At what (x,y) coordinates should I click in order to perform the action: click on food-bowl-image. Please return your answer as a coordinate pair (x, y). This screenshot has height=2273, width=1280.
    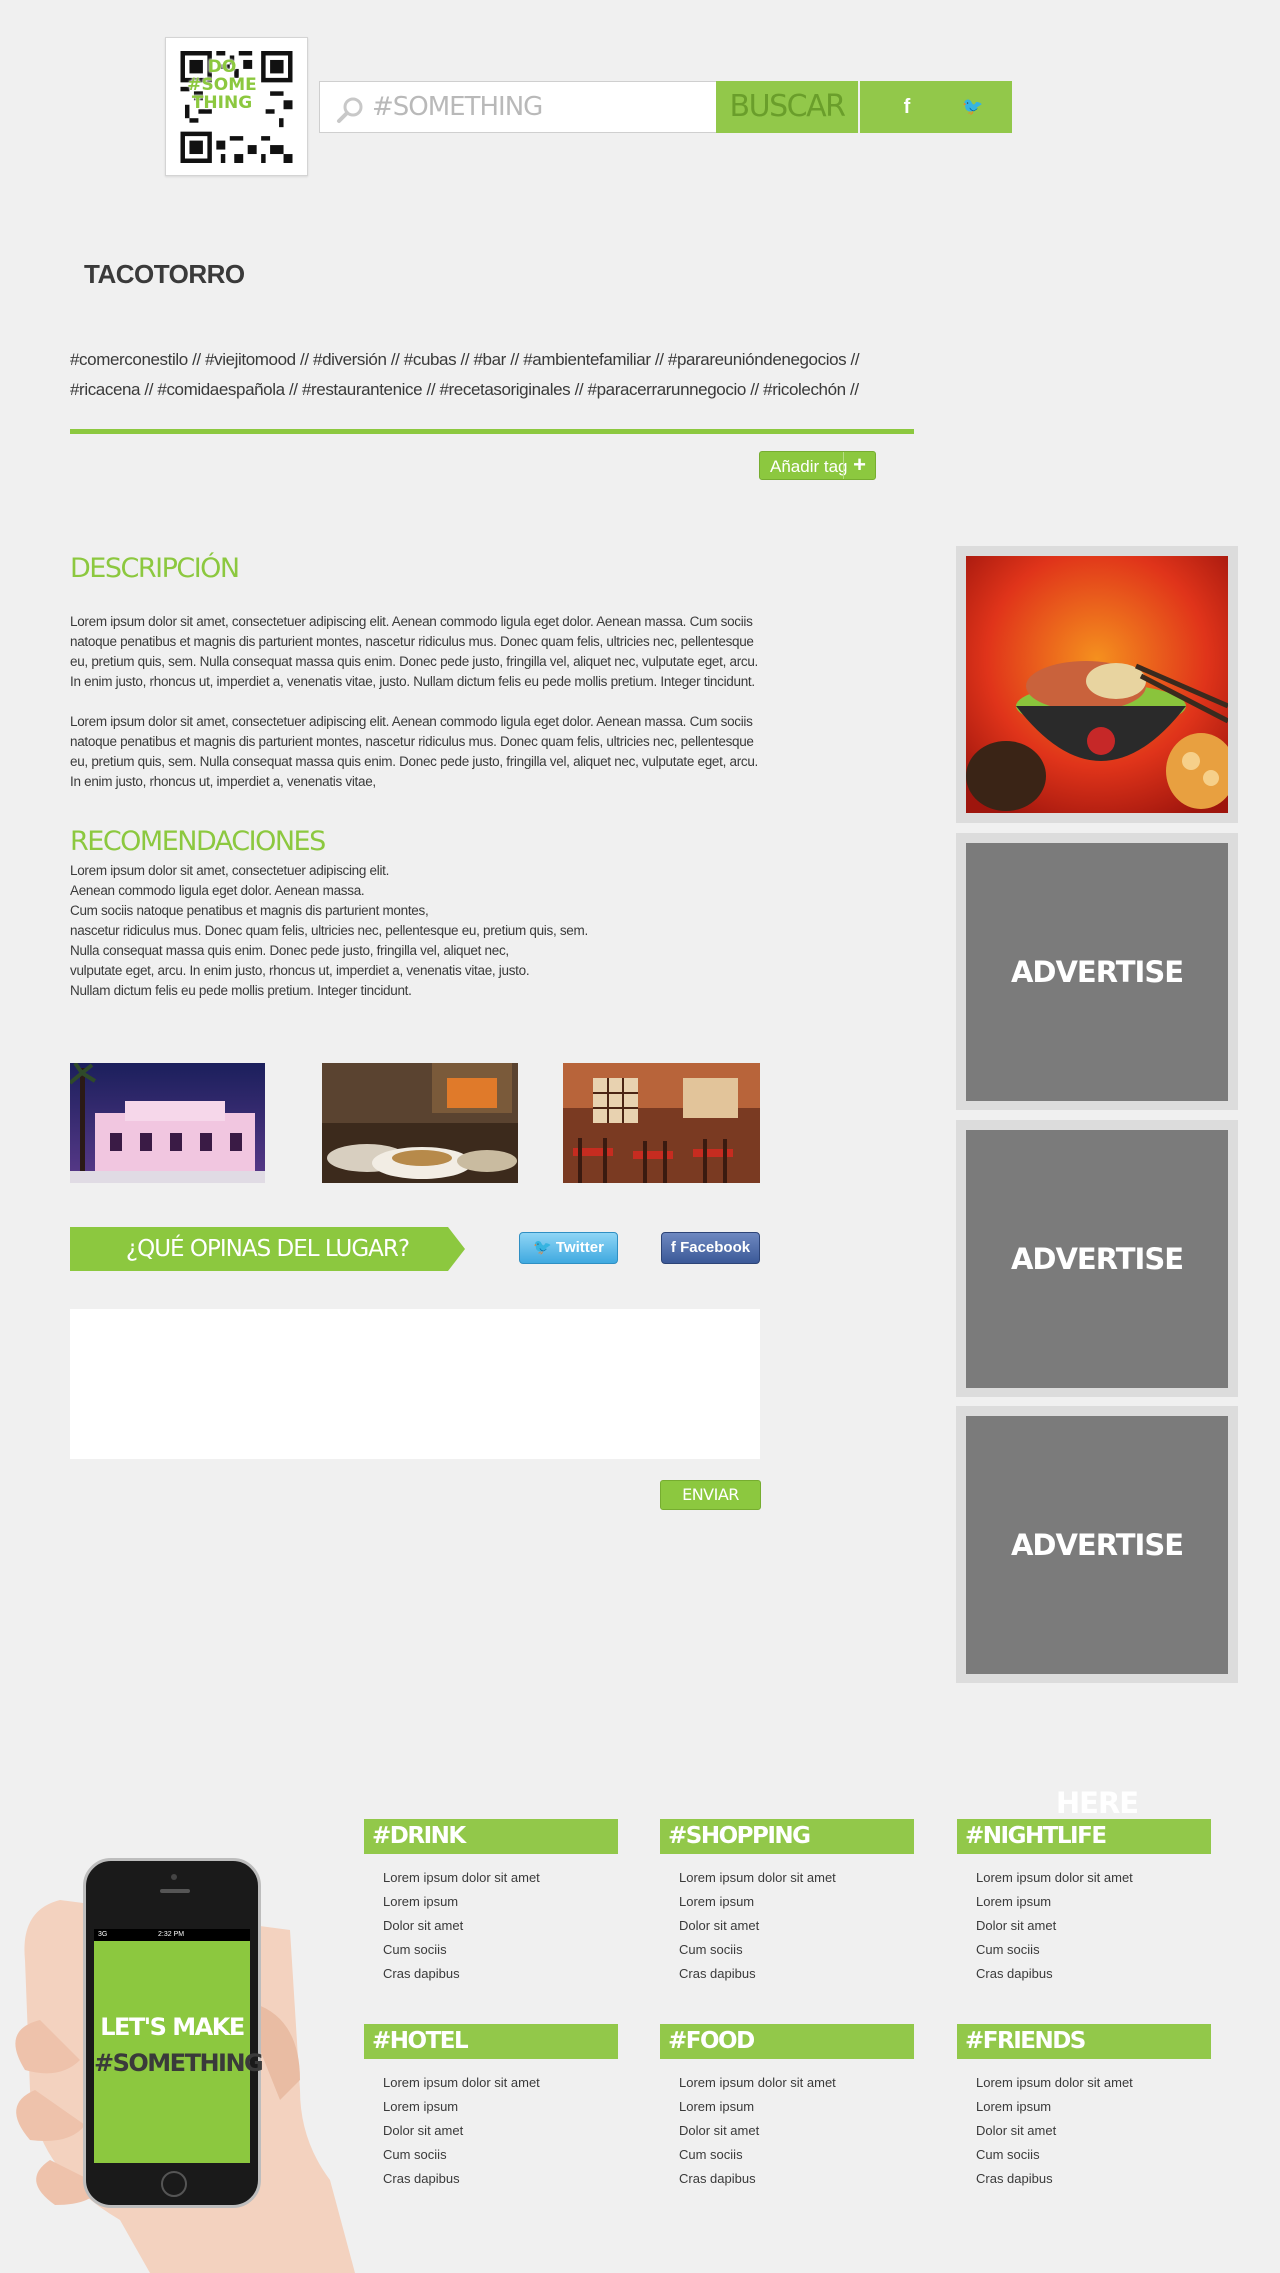
    Looking at the image, I should click on (1101, 684).